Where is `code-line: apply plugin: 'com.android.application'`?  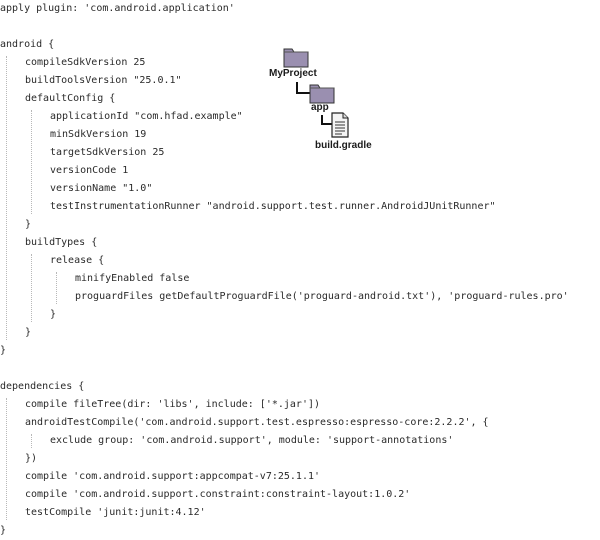 code-line: apply plugin: 'com.android.application' is located at coordinates (117, 8).